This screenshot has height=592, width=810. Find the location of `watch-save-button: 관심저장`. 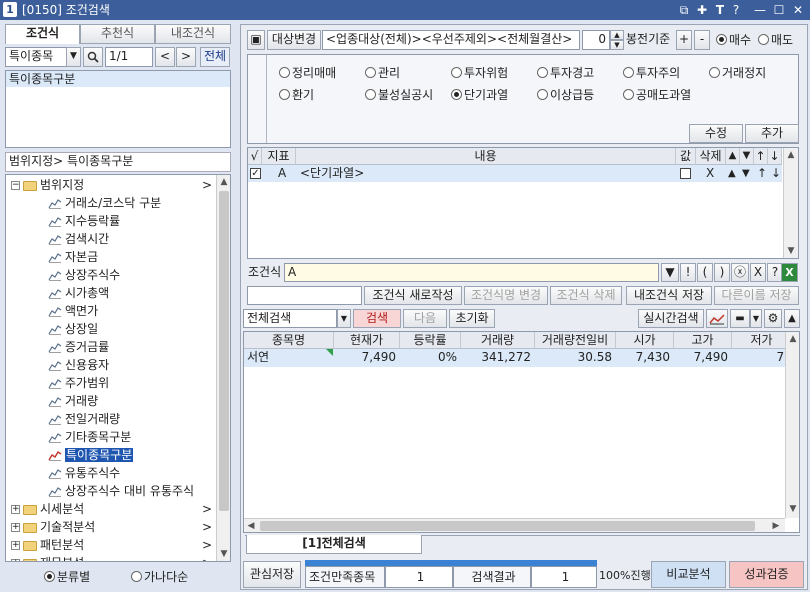

watch-save-button: 관심저장 is located at coordinates (272, 574).